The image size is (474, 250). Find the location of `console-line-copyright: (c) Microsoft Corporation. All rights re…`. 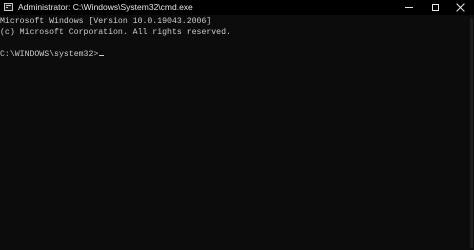

console-line-copyright: (c) Microsoft Corporation. All rights re… is located at coordinates (115, 32).